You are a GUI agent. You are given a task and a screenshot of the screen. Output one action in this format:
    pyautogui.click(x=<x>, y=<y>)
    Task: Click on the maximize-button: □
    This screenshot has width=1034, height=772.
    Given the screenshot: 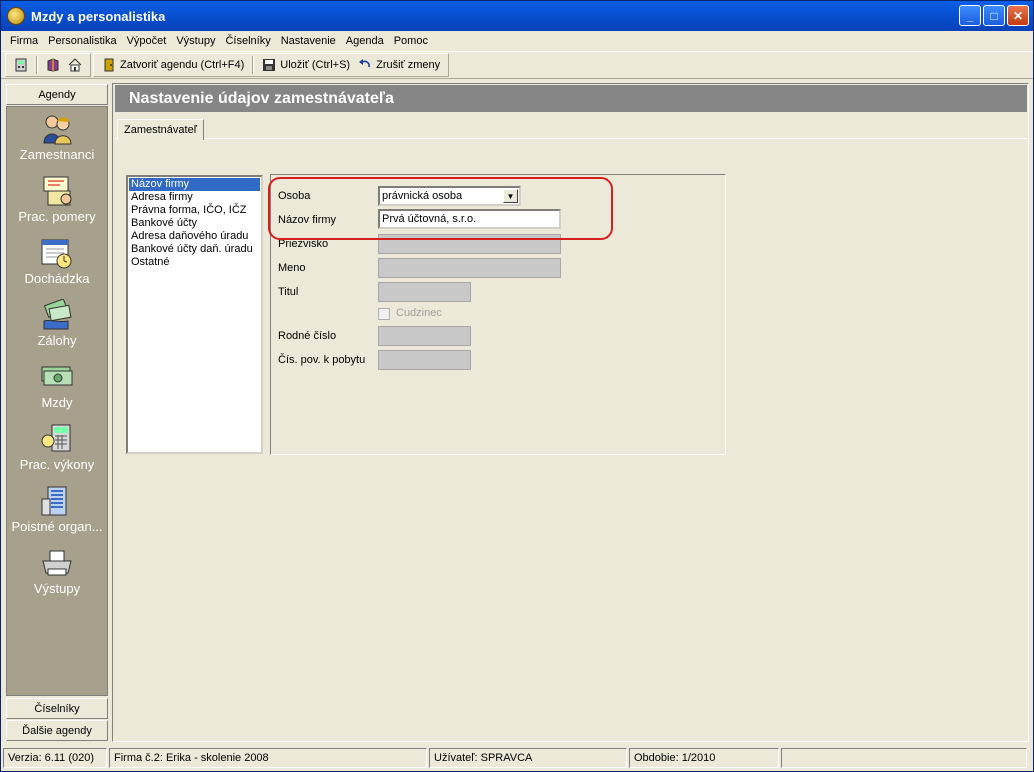 What is the action you would take?
    pyautogui.click(x=994, y=15)
    